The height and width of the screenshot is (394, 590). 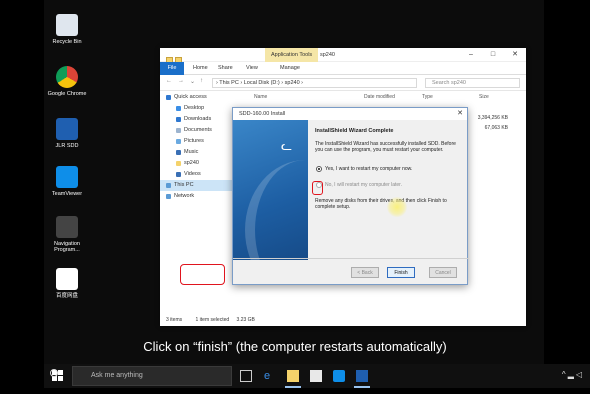 What do you see at coordinates (293, 379) in the screenshot?
I see `file-explorer-icon` at bounding box center [293, 379].